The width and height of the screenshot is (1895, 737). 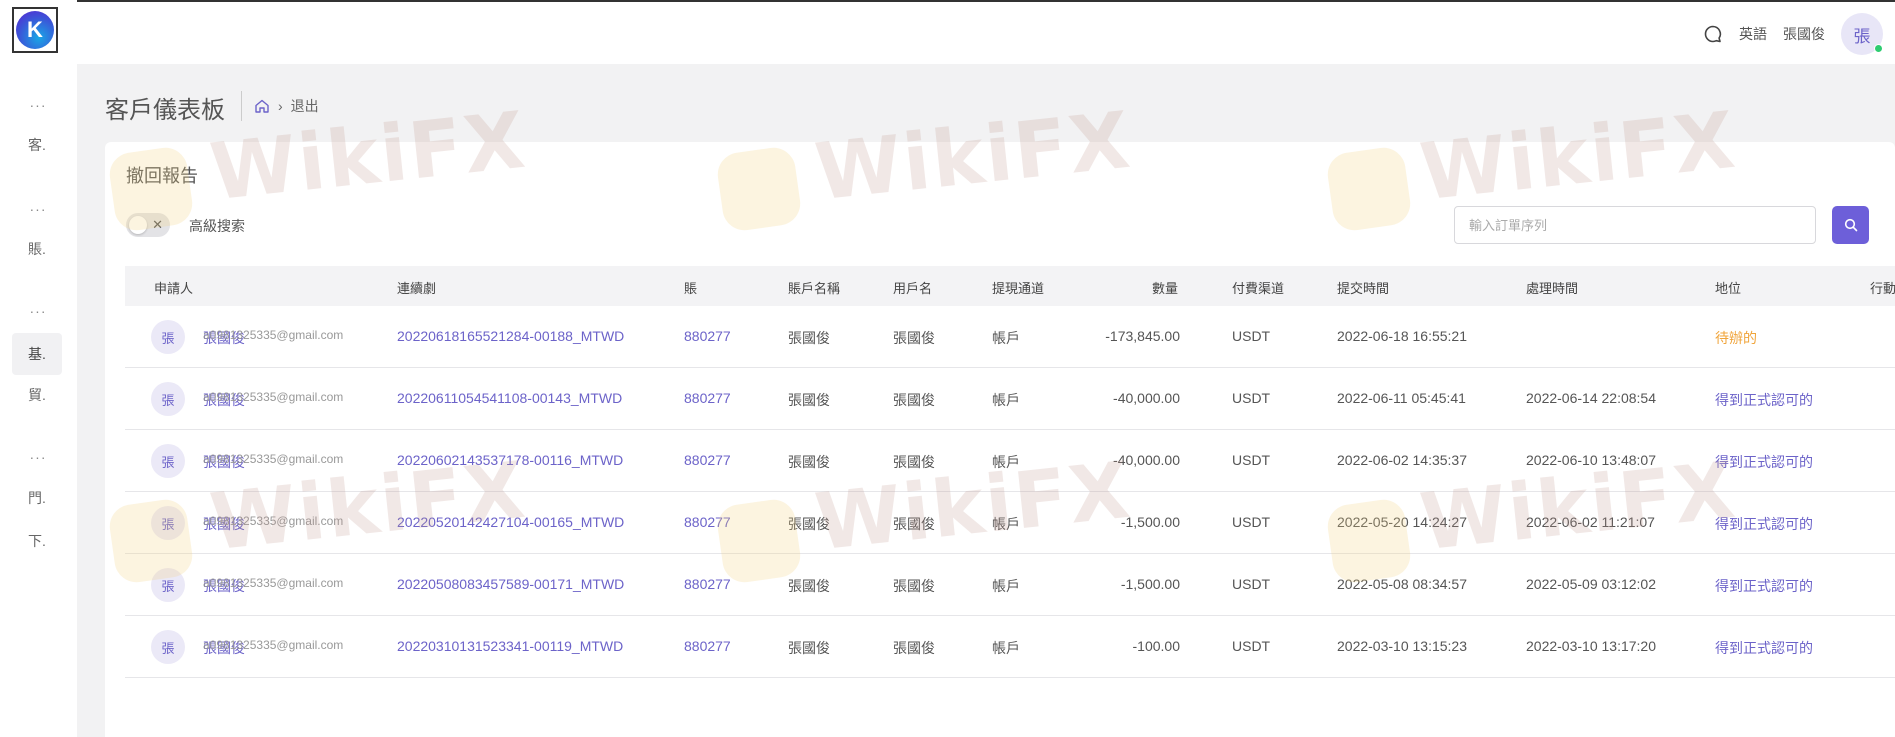 What do you see at coordinates (1728, 288) in the screenshot?
I see `column-header-status: 地位` at bounding box center [1728, 288].